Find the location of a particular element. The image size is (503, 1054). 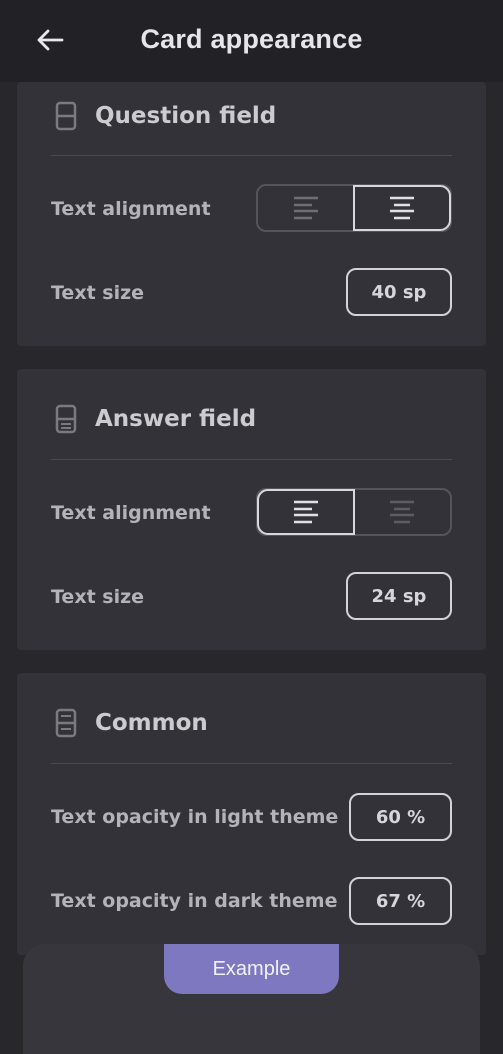

common-header: Common is located at coordinates (251, 723).